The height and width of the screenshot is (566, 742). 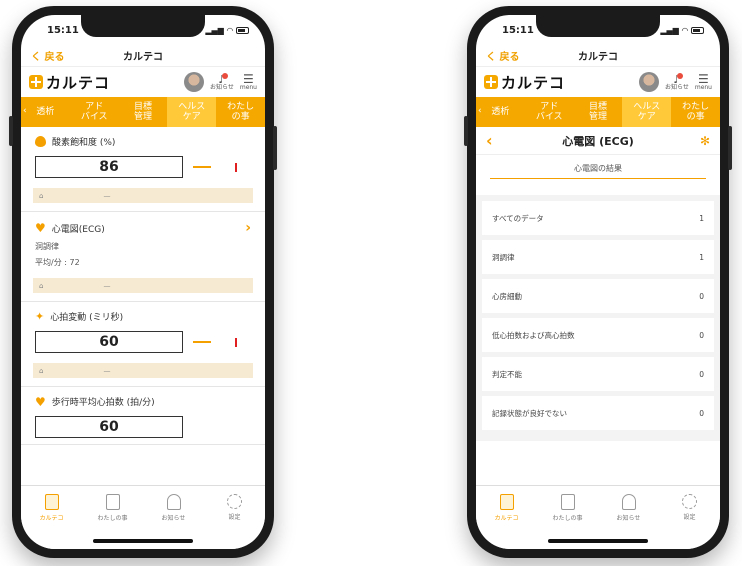 I want to click on card-title: 歩行時平均心拍数 (拍/分), so click(x=103, y=403).